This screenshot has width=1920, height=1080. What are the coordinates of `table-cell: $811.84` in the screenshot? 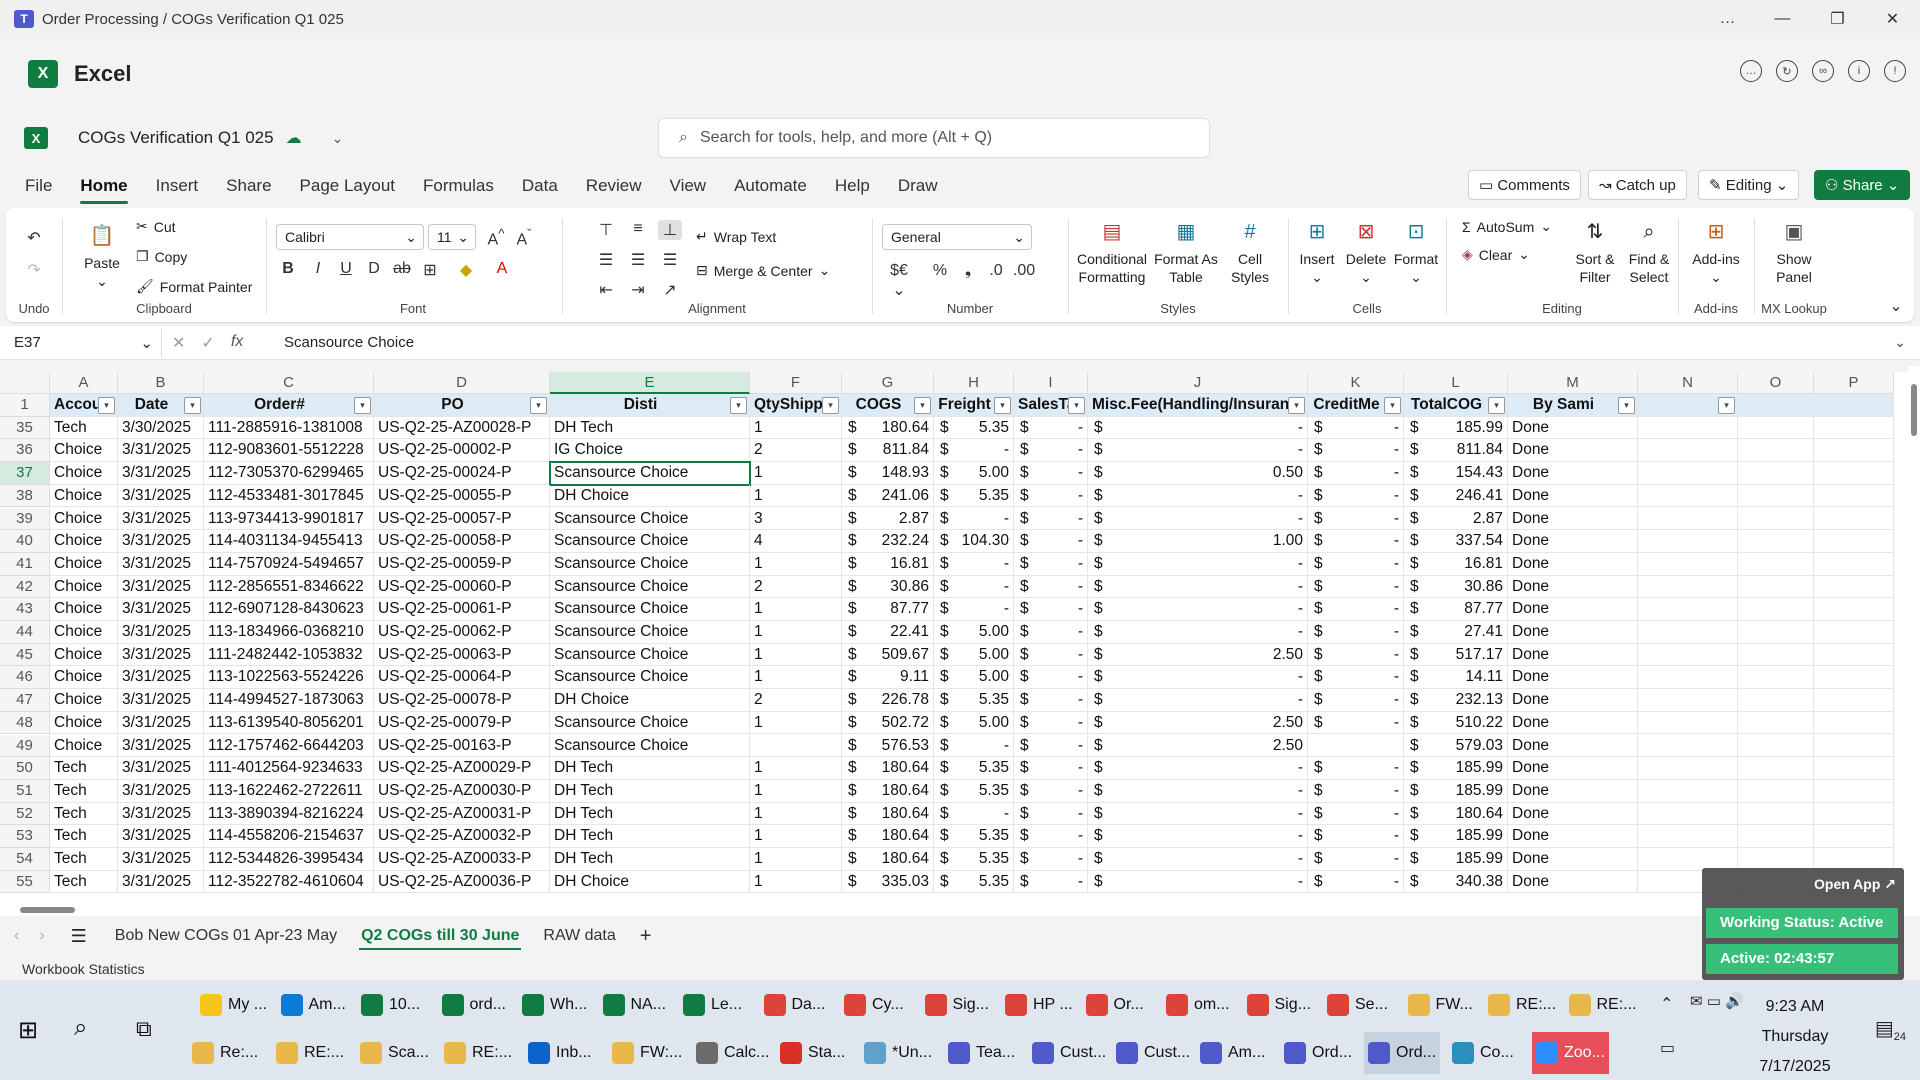 It's located at (888, 451).